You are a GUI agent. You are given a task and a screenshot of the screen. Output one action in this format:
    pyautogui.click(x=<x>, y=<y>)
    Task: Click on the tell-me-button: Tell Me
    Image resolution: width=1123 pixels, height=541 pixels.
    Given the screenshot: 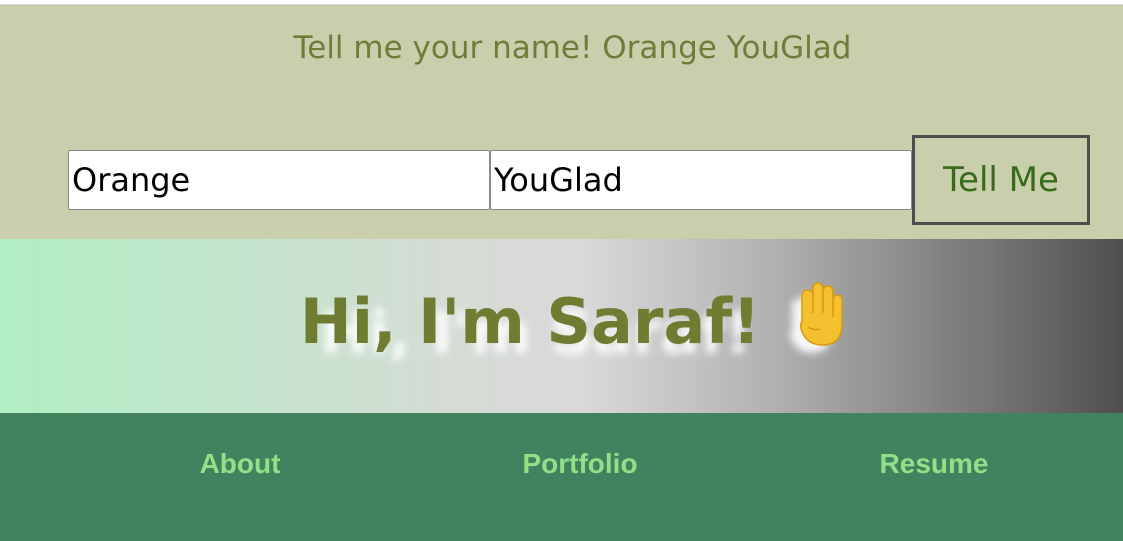 What is the action you would take?
    pyautogui.click(x=1001, y=180)
    